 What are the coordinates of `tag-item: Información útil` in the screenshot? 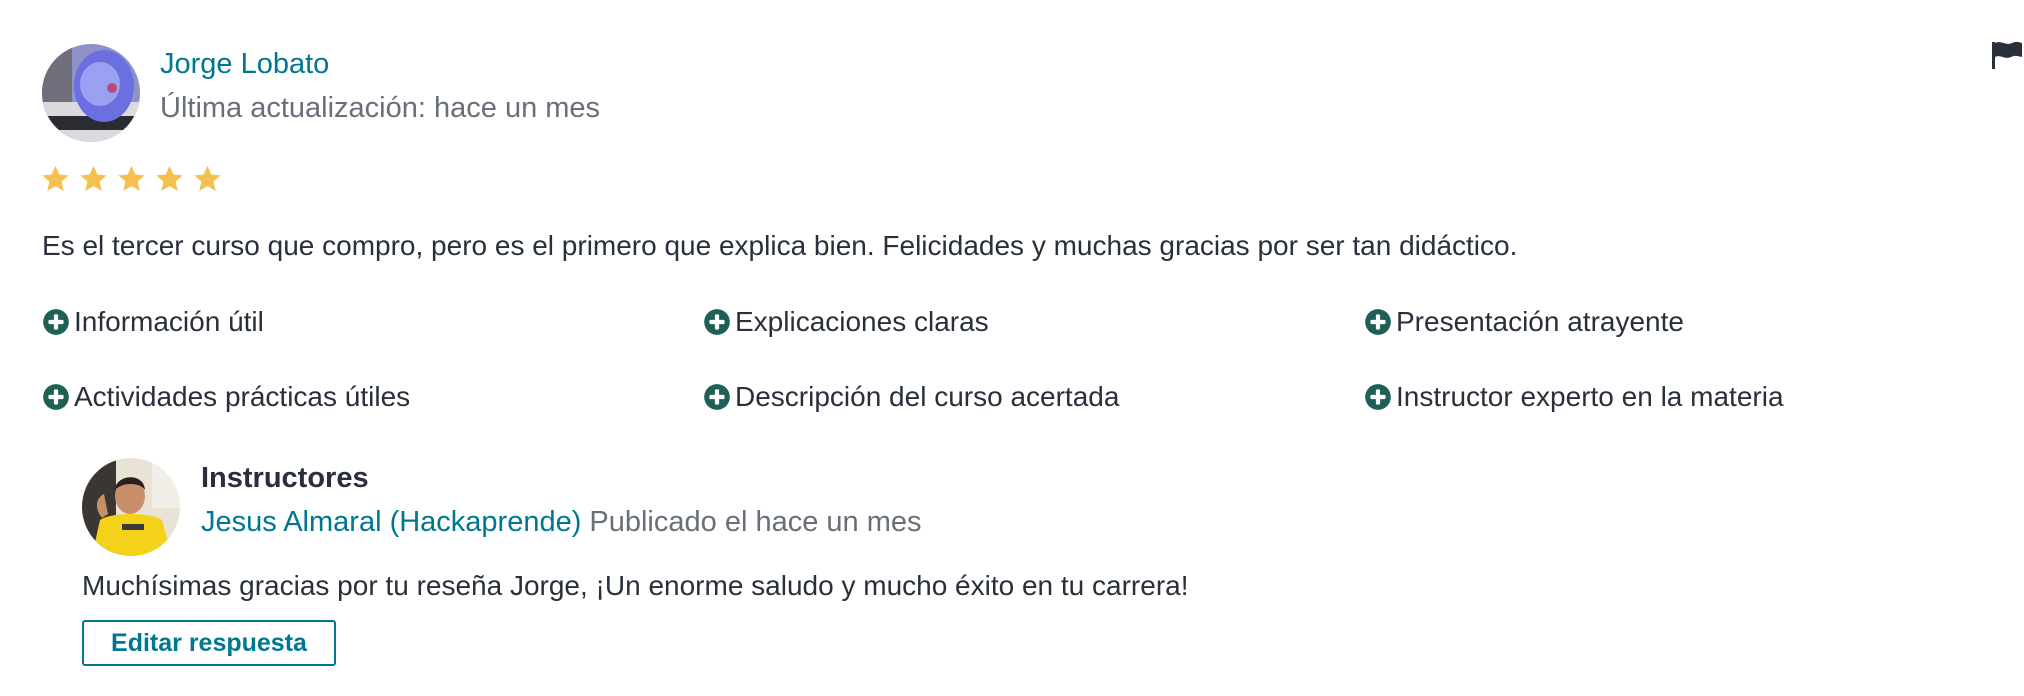 It's located at (153, 322).